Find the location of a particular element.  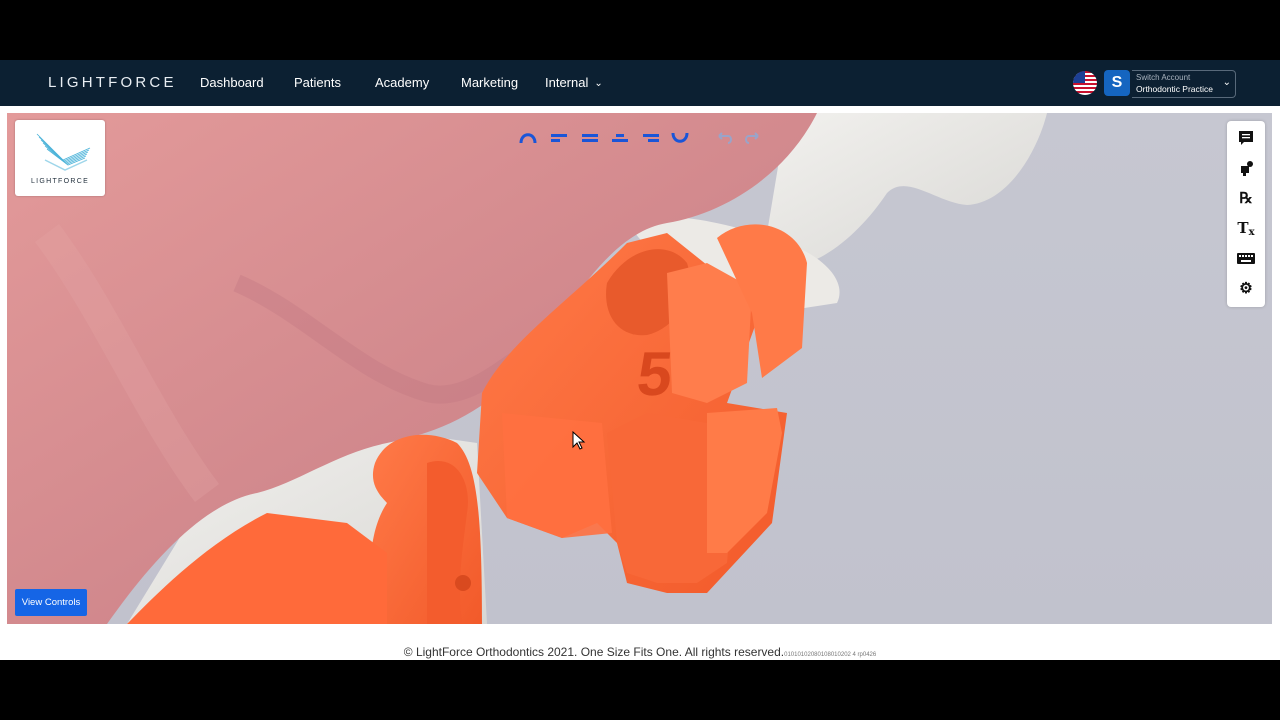

arch-top-icon is located at coordinates (528, 138).